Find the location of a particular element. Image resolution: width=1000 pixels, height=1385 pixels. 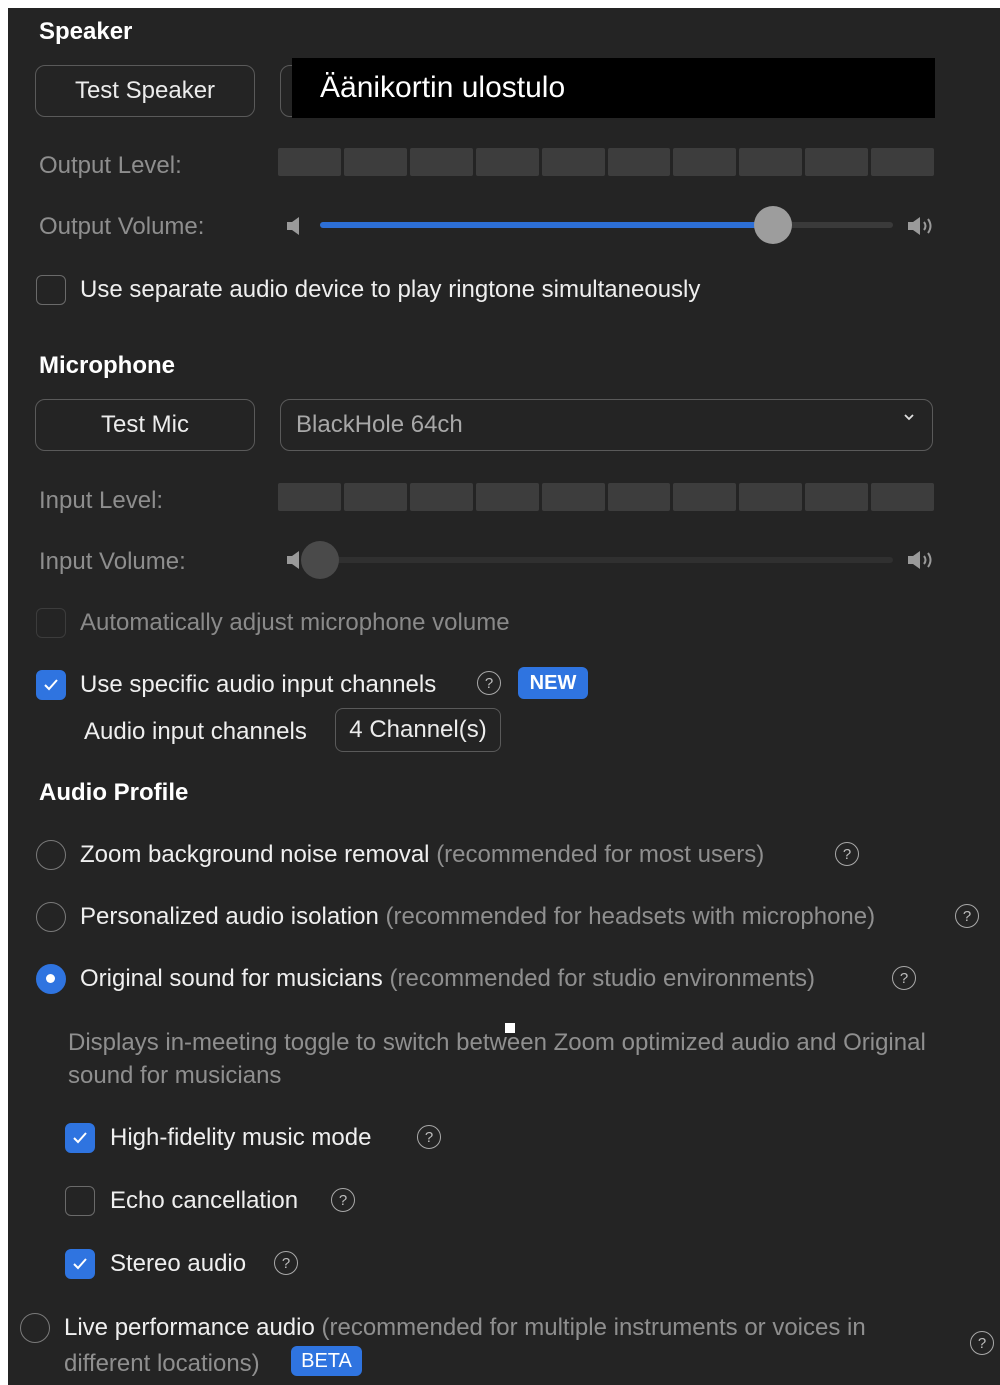

output-volume-slider is located at coordinates (606, 225).